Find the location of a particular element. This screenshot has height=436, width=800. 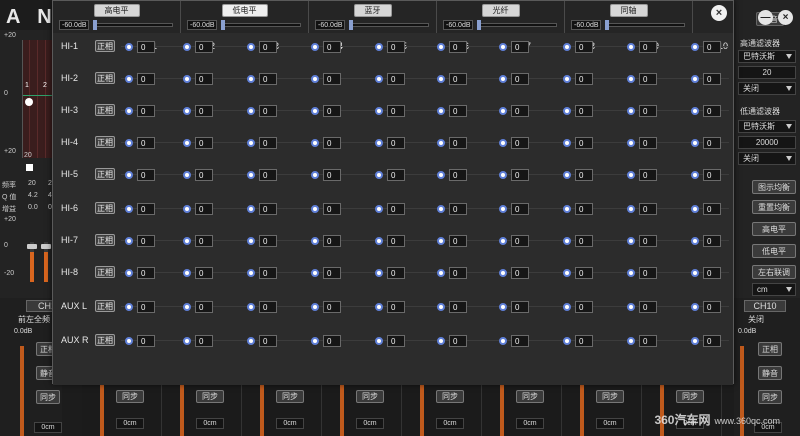

tab-optical-slider is located at coordinates (517, 25).